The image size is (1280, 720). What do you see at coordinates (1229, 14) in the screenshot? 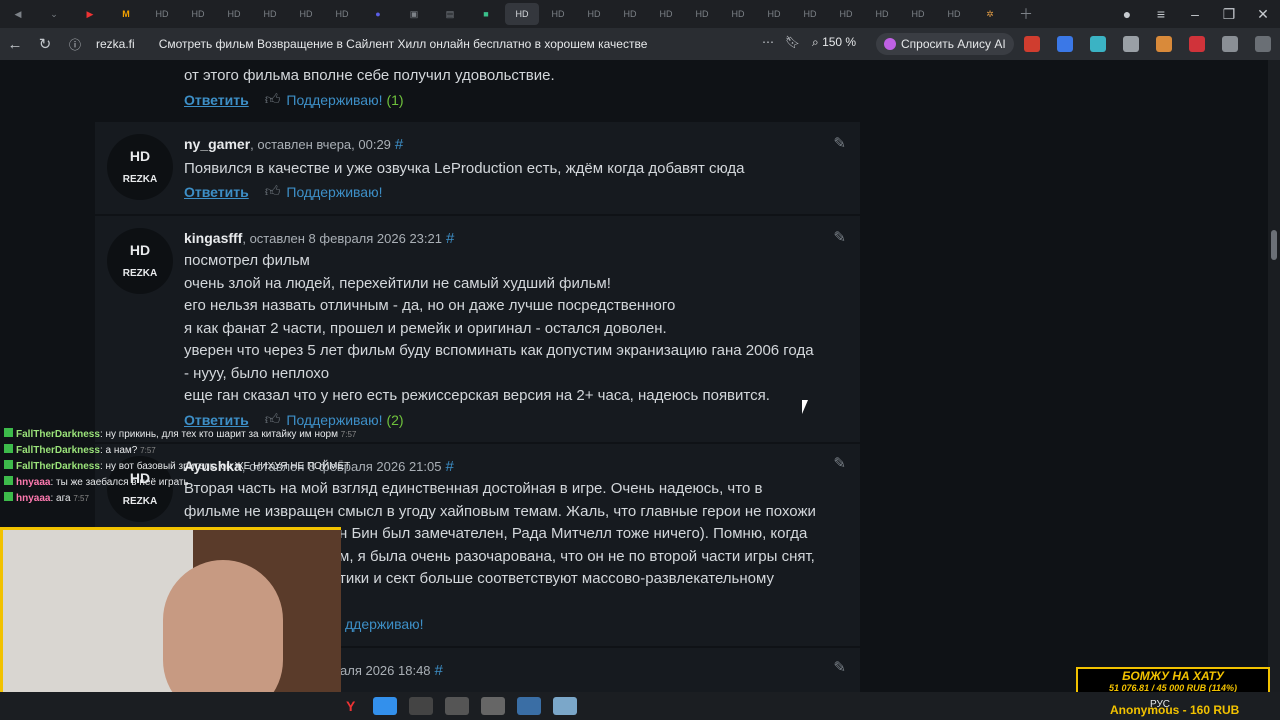
I see `restore-icon: ❐` at bounding box center [1229, 14].